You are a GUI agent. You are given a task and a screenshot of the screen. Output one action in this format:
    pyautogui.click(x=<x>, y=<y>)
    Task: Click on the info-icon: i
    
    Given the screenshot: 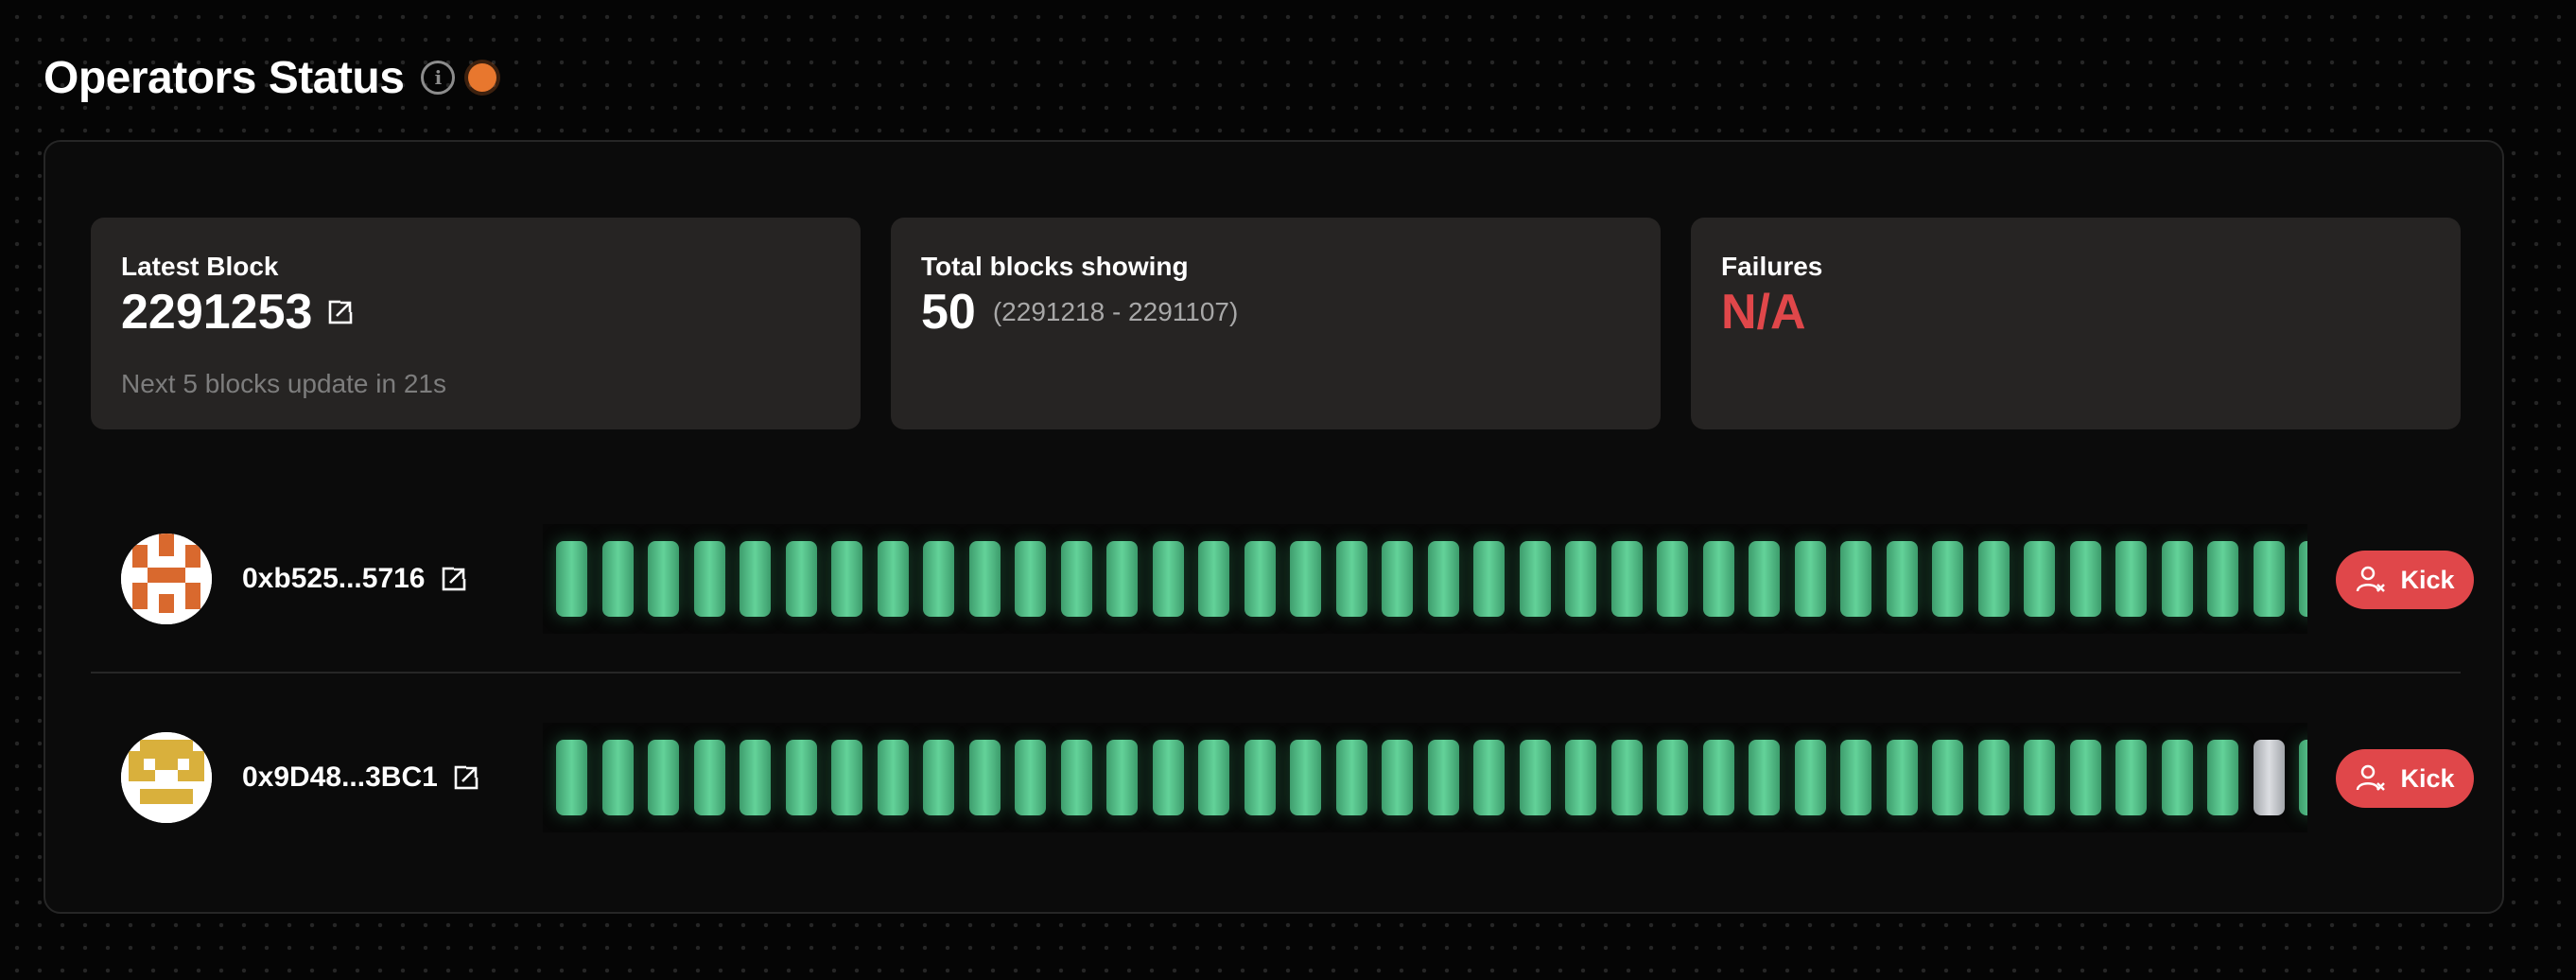 What is the action you would take?
    pyautogui.click(x=438, y=78)
    